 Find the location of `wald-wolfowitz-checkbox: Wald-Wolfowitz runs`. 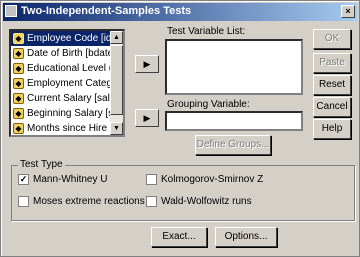

wald-wolfowitz-checkbox: Wald-Wolfowitz runs is located at coordinates (199, 201).